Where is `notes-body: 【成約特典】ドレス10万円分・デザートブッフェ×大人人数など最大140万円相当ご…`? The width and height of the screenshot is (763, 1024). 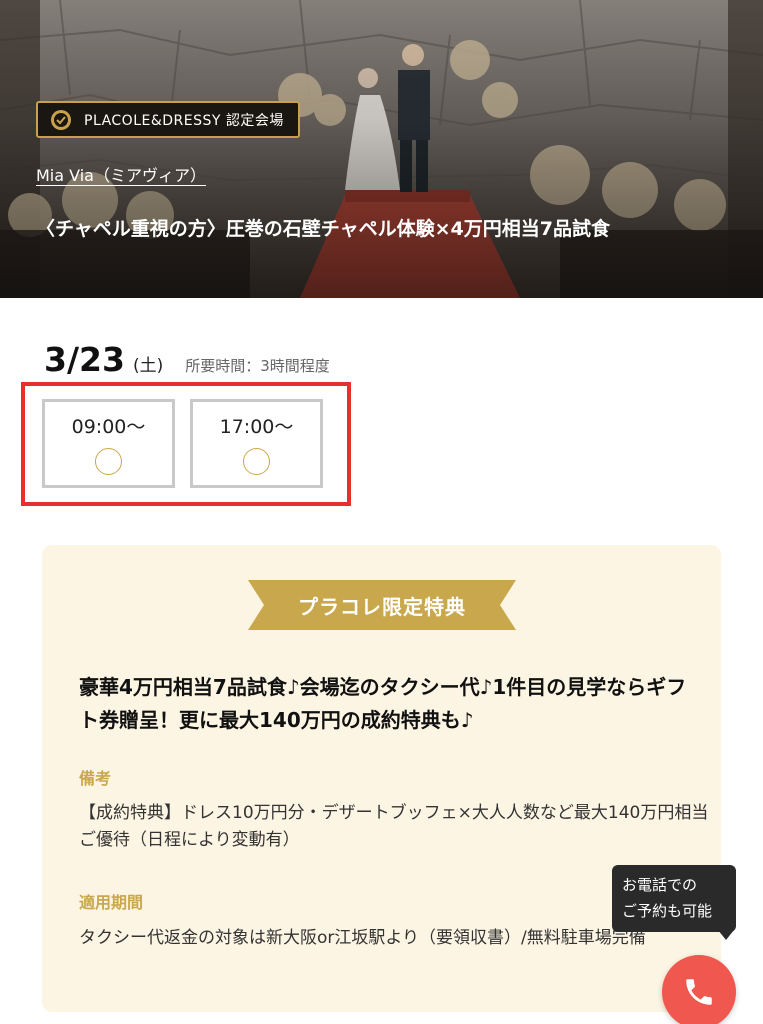
notes-body: 【成約特典】ドレス10万円分・デザートブッフェ×大人人数など最大140万円相当ご… is located at coordinates (394, 826).